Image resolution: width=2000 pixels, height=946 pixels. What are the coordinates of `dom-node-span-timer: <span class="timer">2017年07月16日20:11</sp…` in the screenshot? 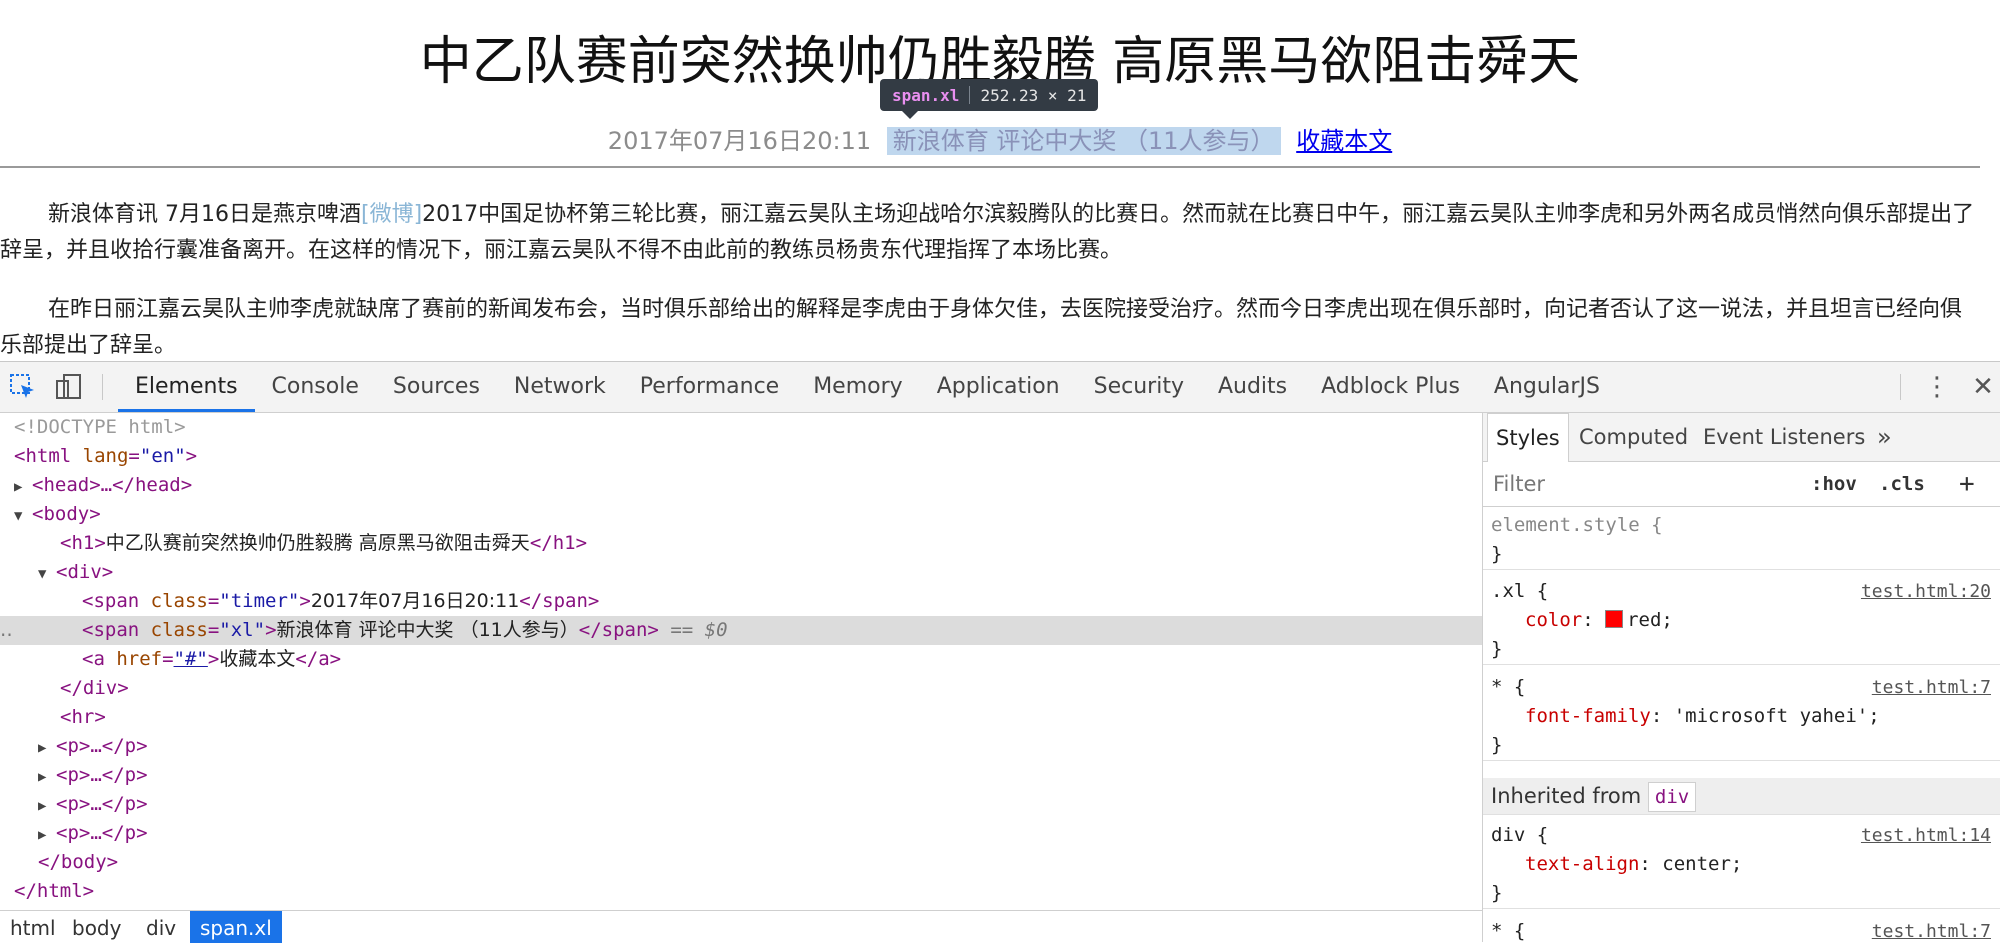 It's located at (782, 601).